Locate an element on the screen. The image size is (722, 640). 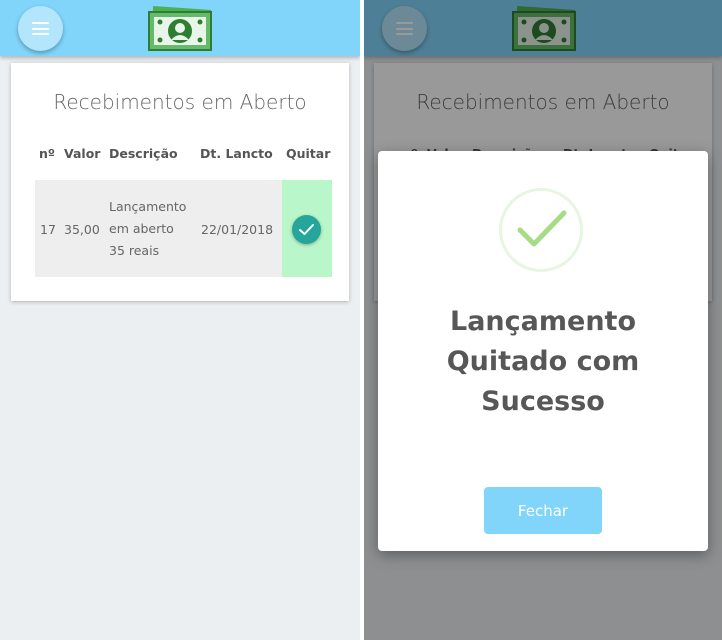
col-header-descricao: Descrição is located at coordinates (143, 153).